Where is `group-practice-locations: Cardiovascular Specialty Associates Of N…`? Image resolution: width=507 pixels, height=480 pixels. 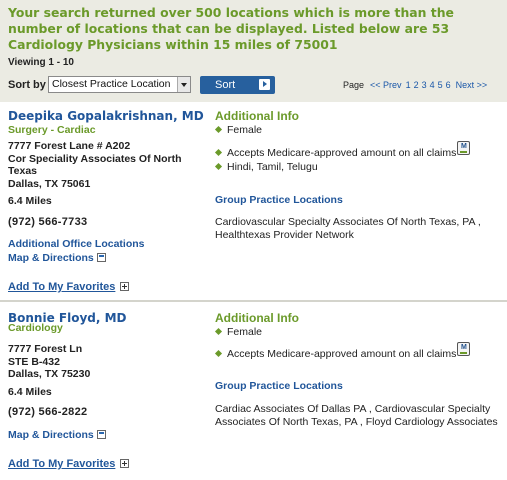
group-practice-locations: Cardiovascular Specialty Associates Of N… is located at coordinates (348, 228).